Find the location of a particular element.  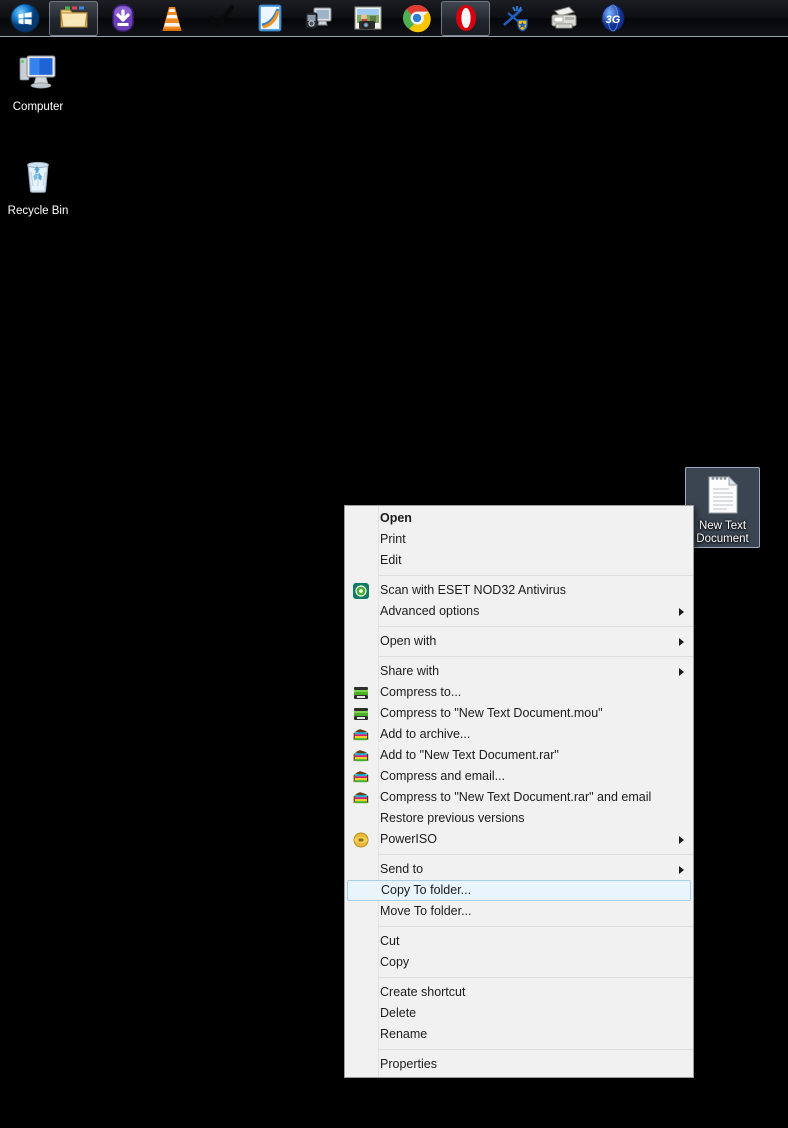

menu-item-label: Create shortcut is located at coordinates (423, 992).